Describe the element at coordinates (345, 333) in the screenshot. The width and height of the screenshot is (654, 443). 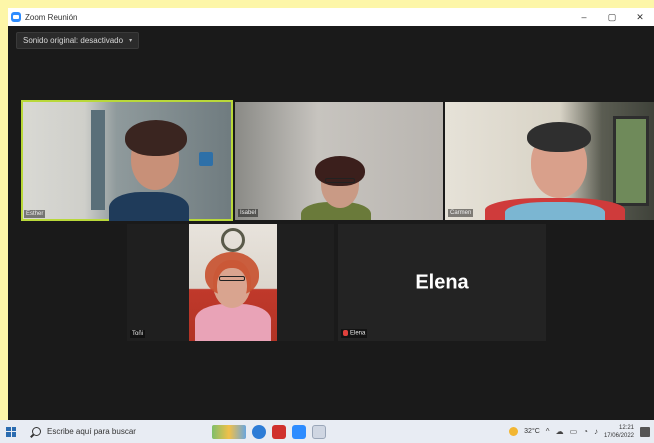
I see `muted-mic-icon` at that location.